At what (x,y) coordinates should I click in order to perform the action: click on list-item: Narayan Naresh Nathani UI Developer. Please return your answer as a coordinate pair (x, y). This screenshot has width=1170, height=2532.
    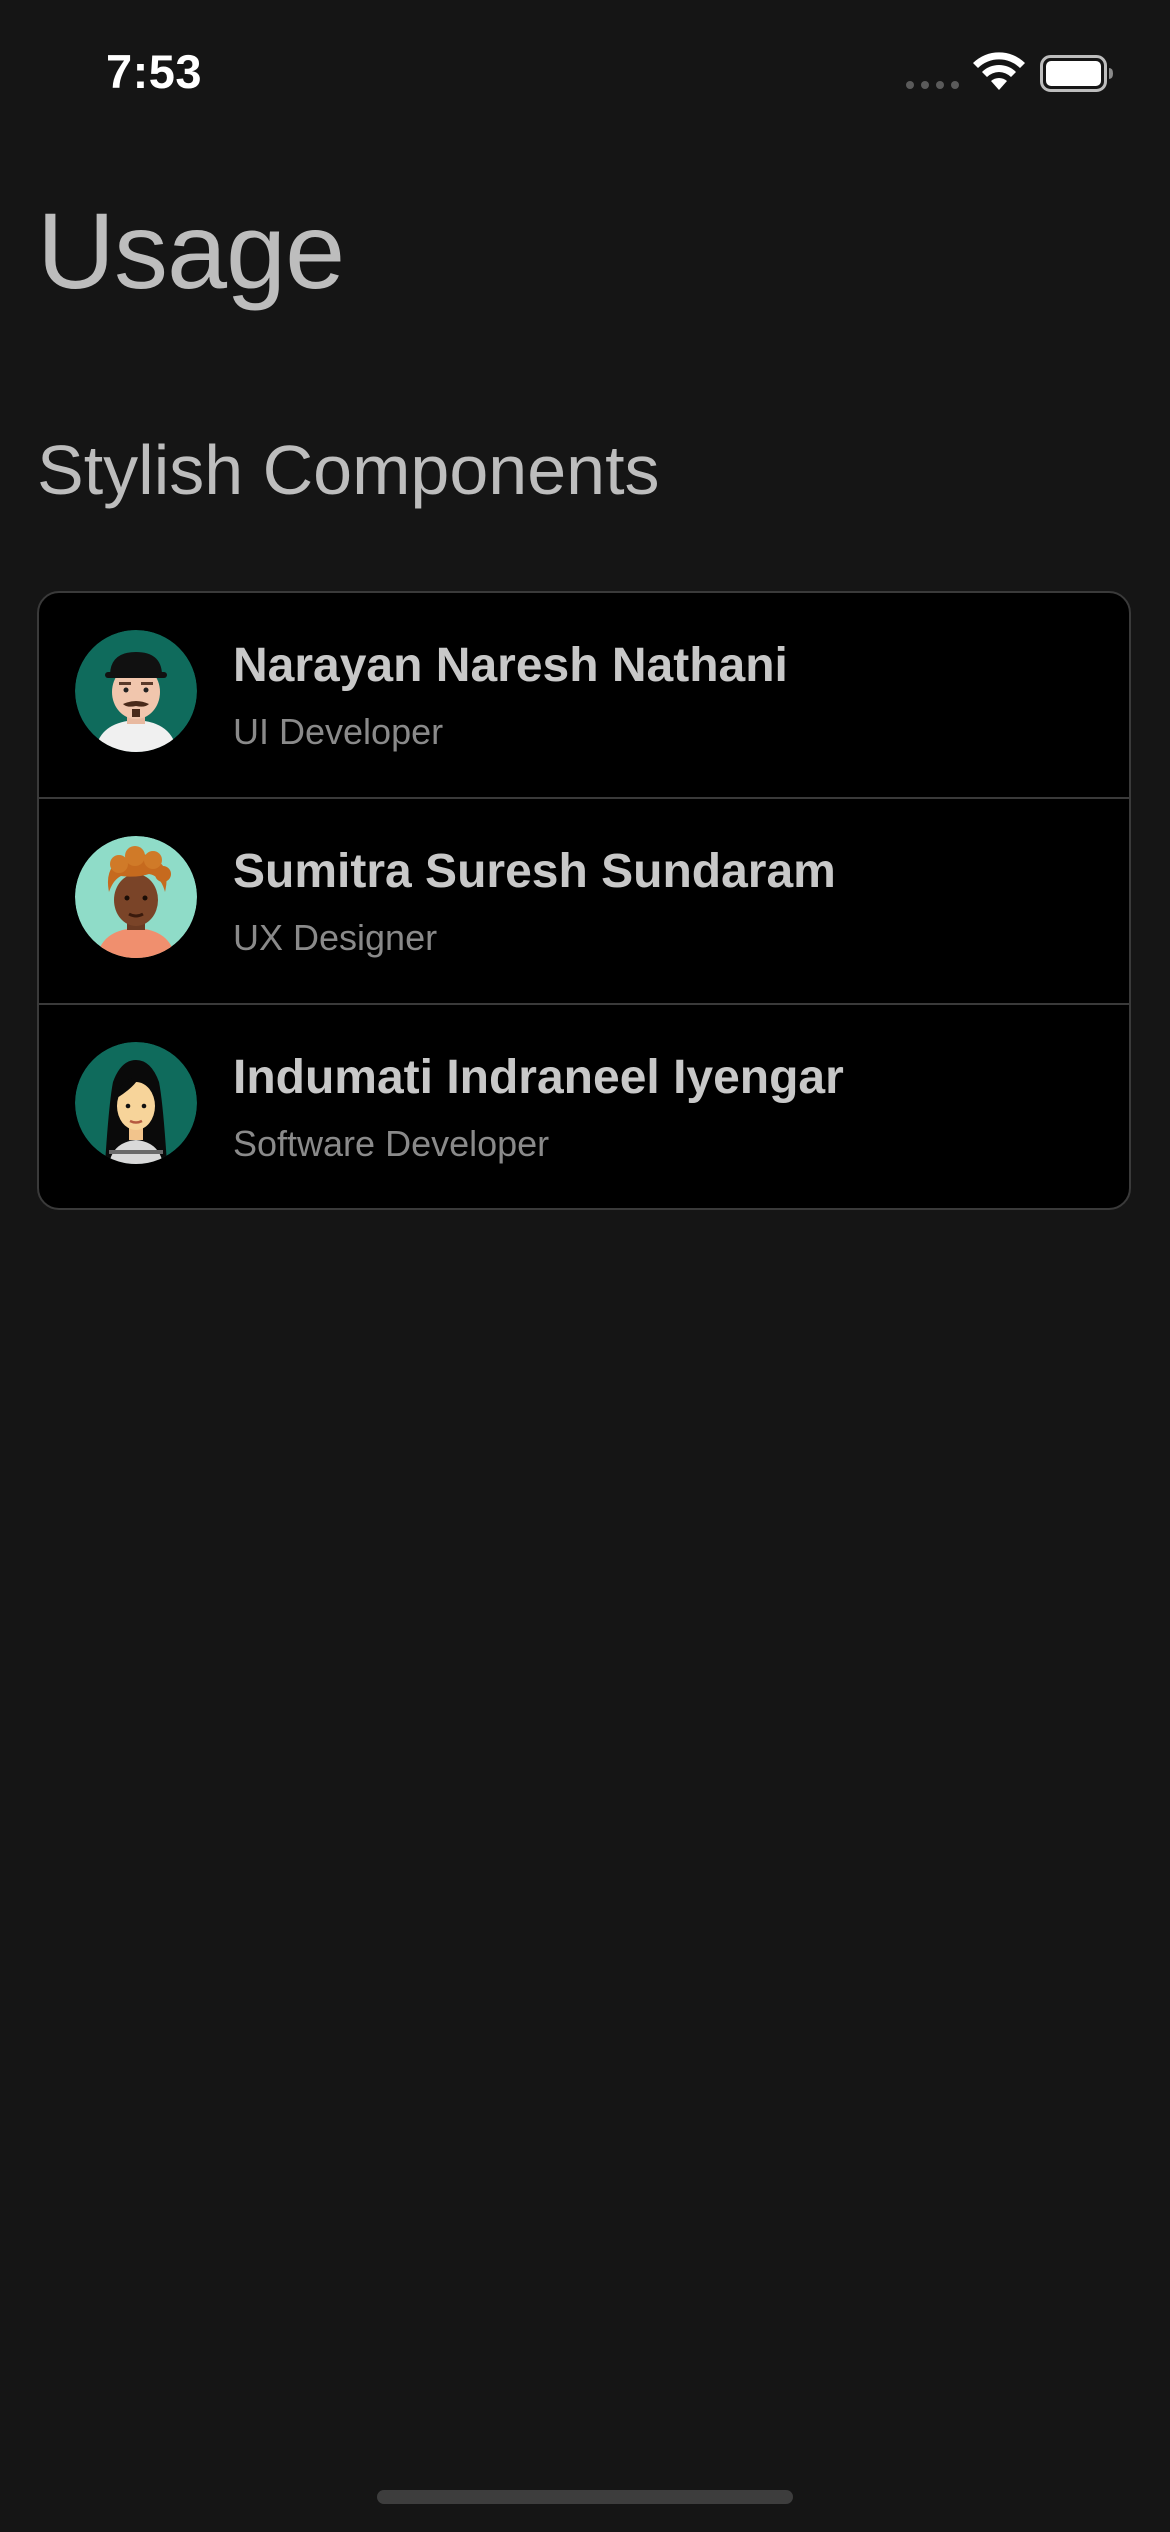
    Looking at the image, I should click on (584, 696).